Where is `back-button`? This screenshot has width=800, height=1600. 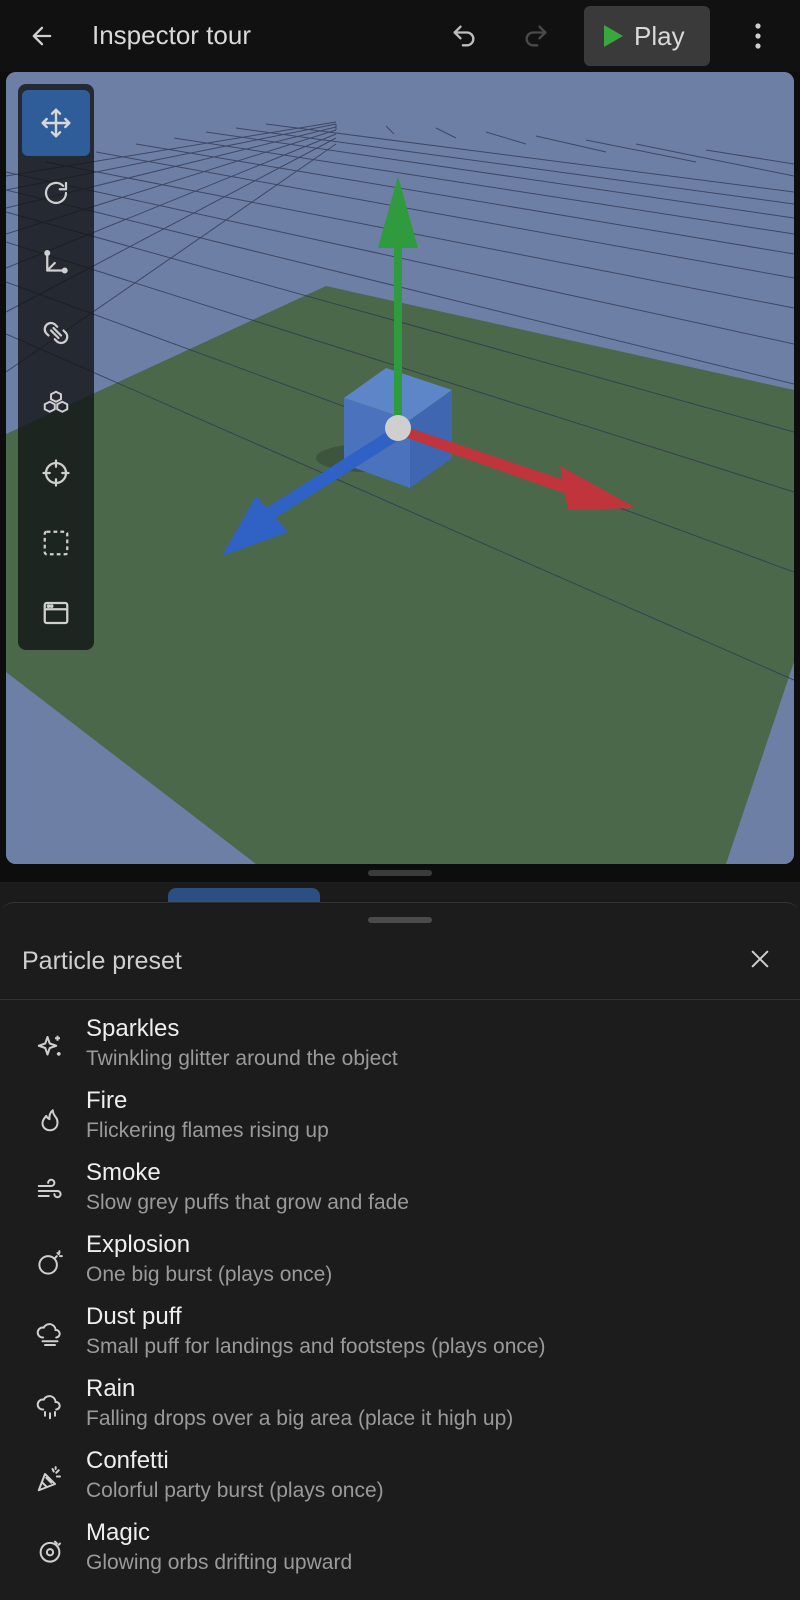
back-button is located at coordinates (42, 36).